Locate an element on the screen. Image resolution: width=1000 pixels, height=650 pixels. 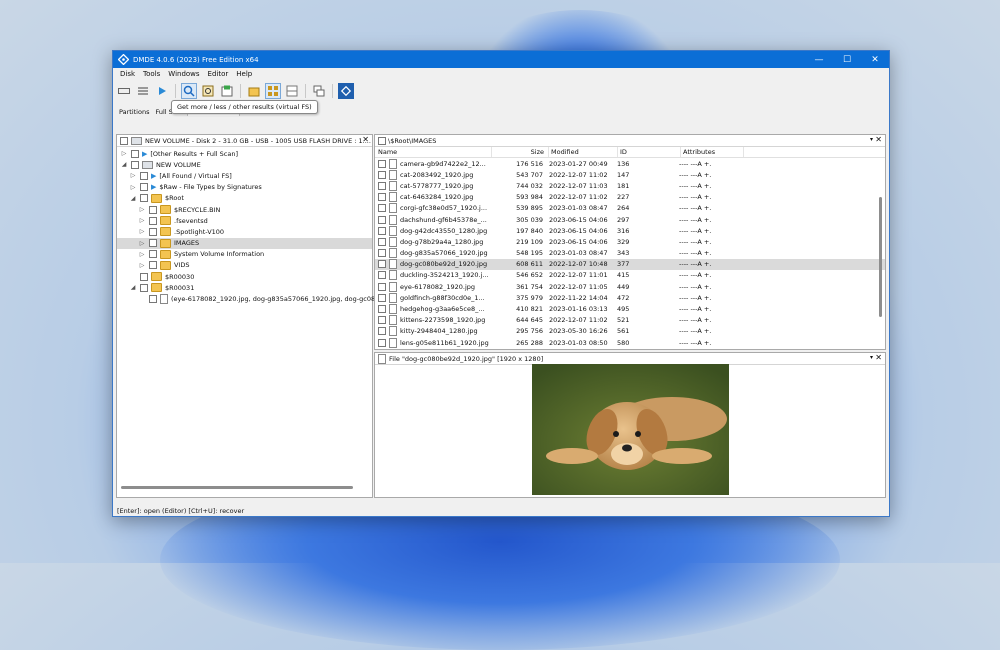
vertical-scrollbar is located at coordinates (880, 257).